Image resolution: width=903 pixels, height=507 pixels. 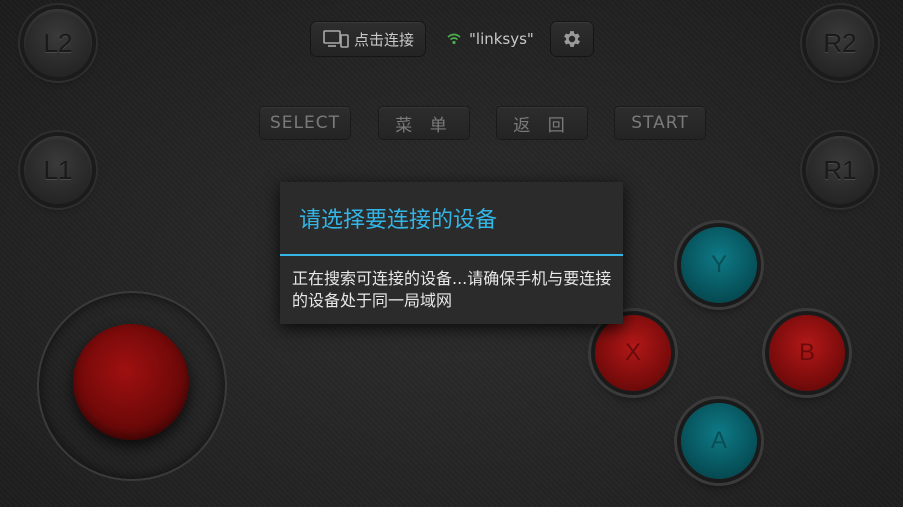 What do you see at coordinates (336, 39) in the screenshot?
I see `screen-link-icon` at bounding box center [336, 39].